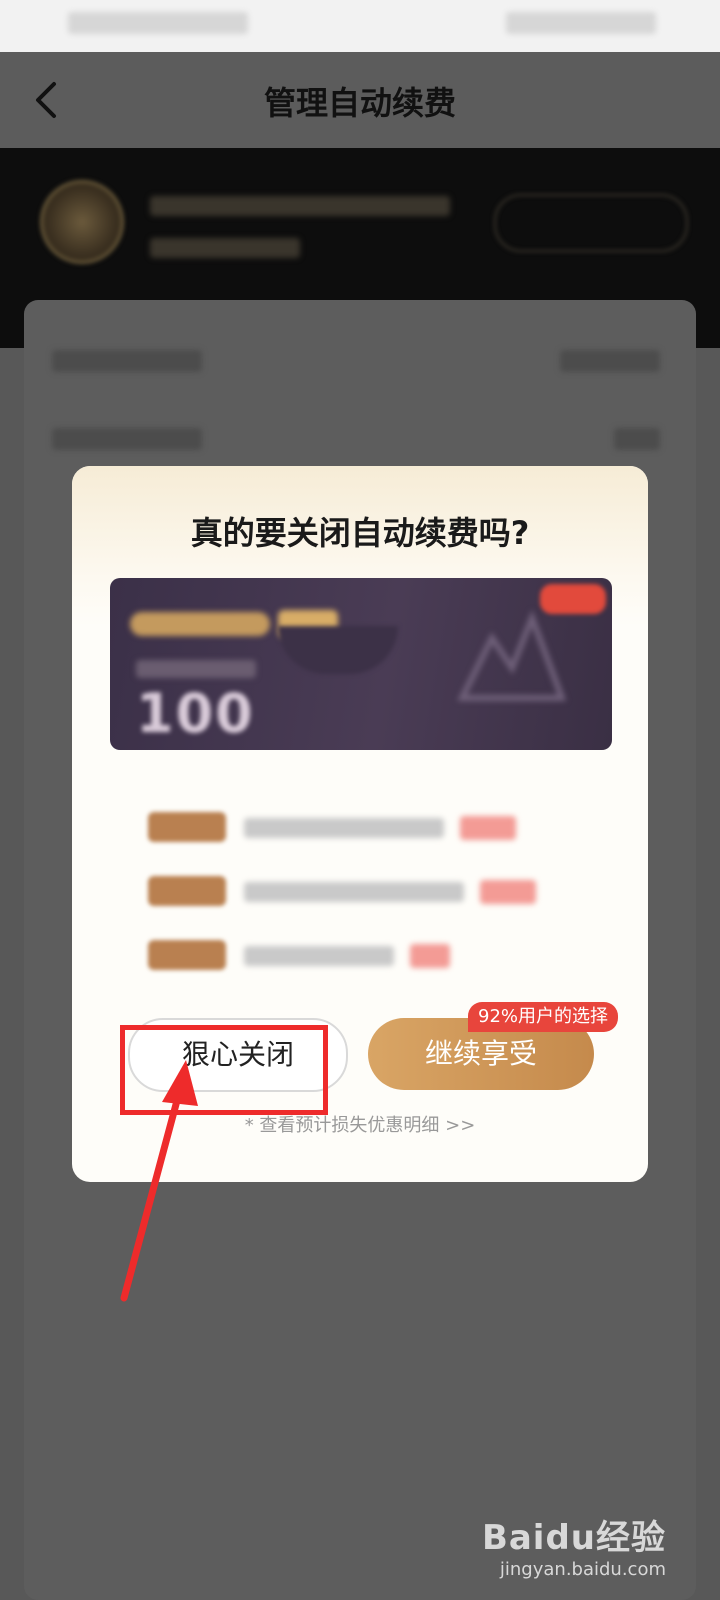  I want to click on annotation-highlight-box, so click(224, 1070).